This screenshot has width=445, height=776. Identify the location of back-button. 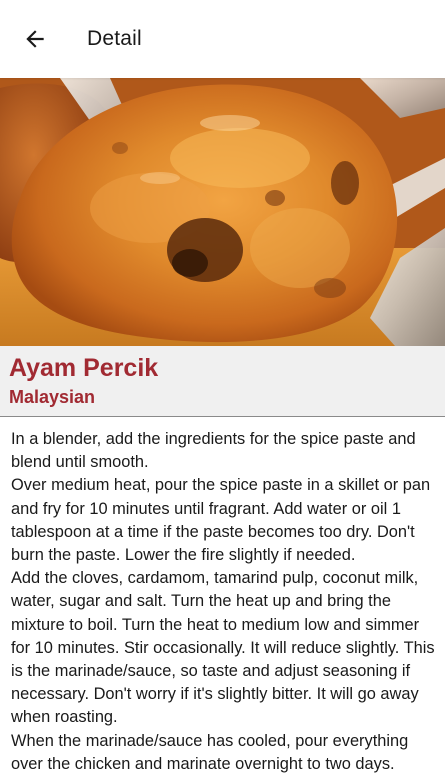
(35, 39).